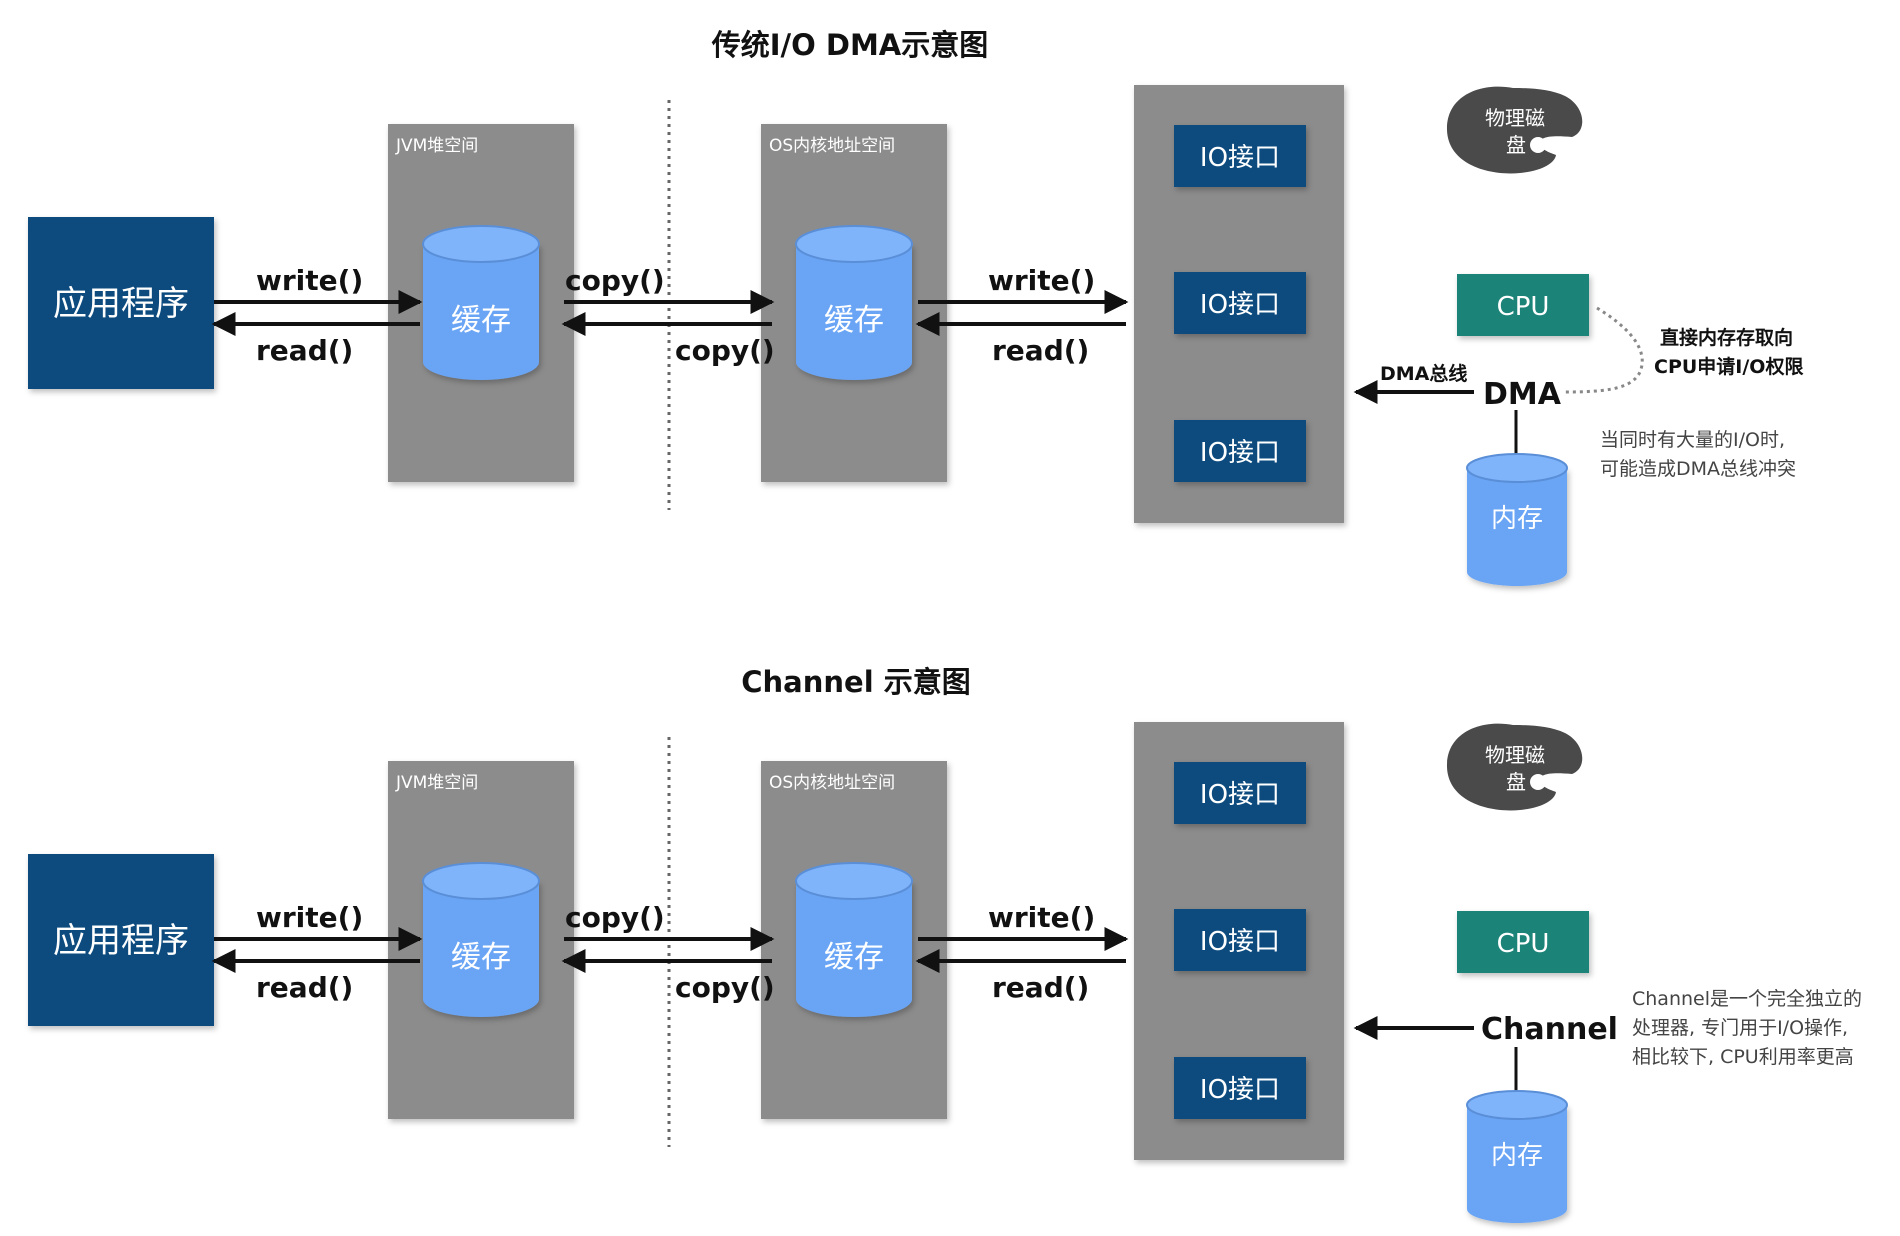 This screenshot has width=1900, height=1236. What do you see at coordinates (1743, 1057) in the screenshot?
I see `channel-note-line-3: 相比较下, CPU利用率更高` at bounding box center [1743, 1057].